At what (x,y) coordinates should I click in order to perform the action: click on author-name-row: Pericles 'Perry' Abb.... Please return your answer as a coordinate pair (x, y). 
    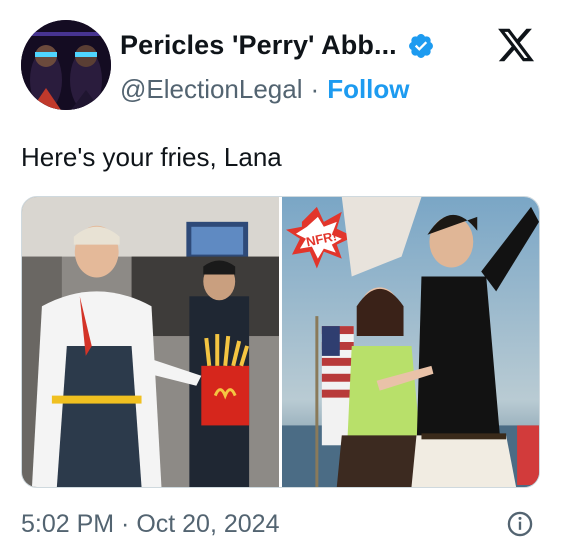
    Looking at the image, I should click on (277, 45).